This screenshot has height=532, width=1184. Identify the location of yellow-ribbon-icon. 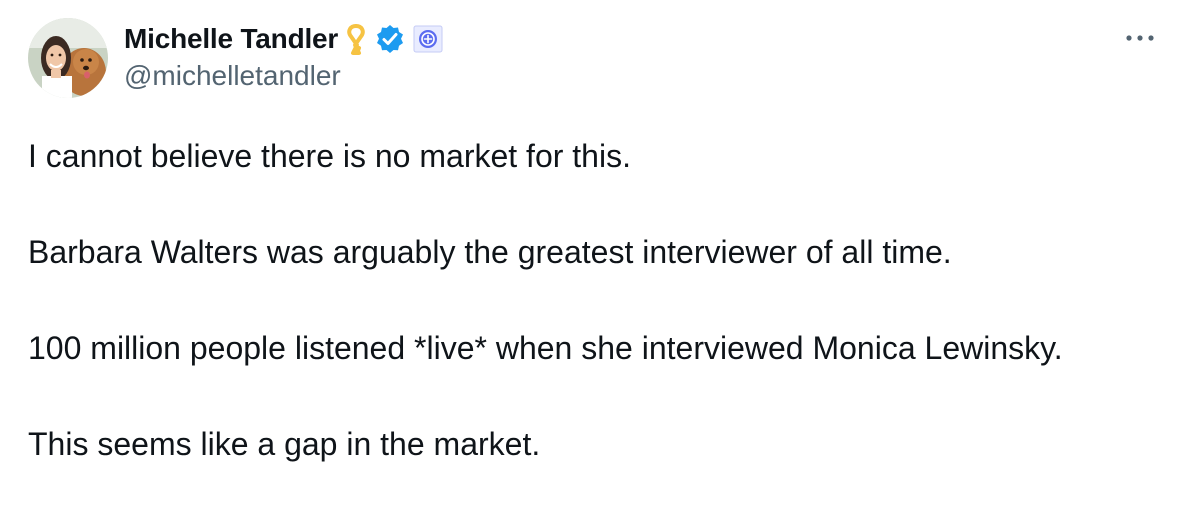
(356, 39).